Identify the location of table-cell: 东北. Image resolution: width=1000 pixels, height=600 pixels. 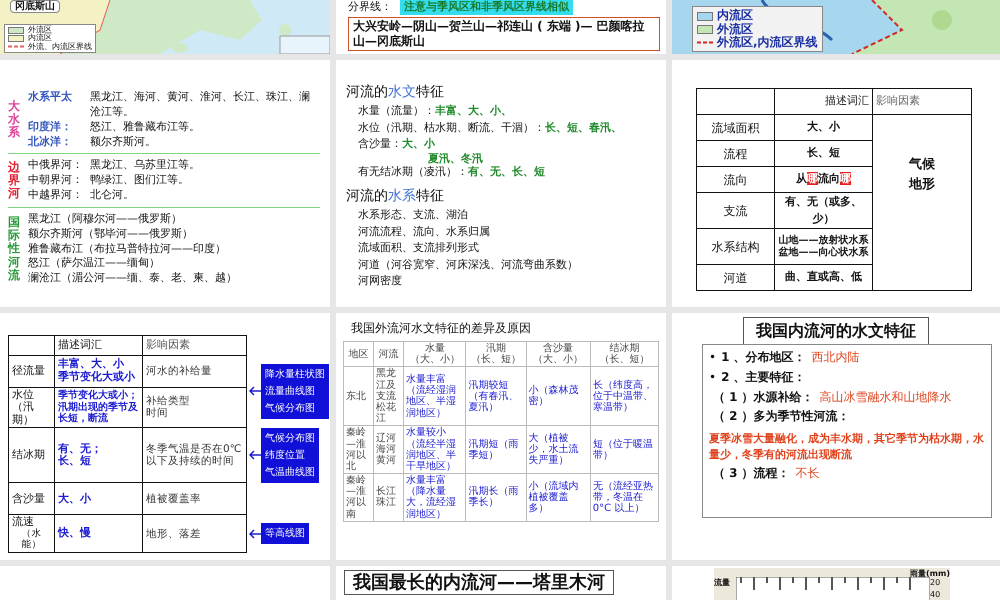
(359, 396).